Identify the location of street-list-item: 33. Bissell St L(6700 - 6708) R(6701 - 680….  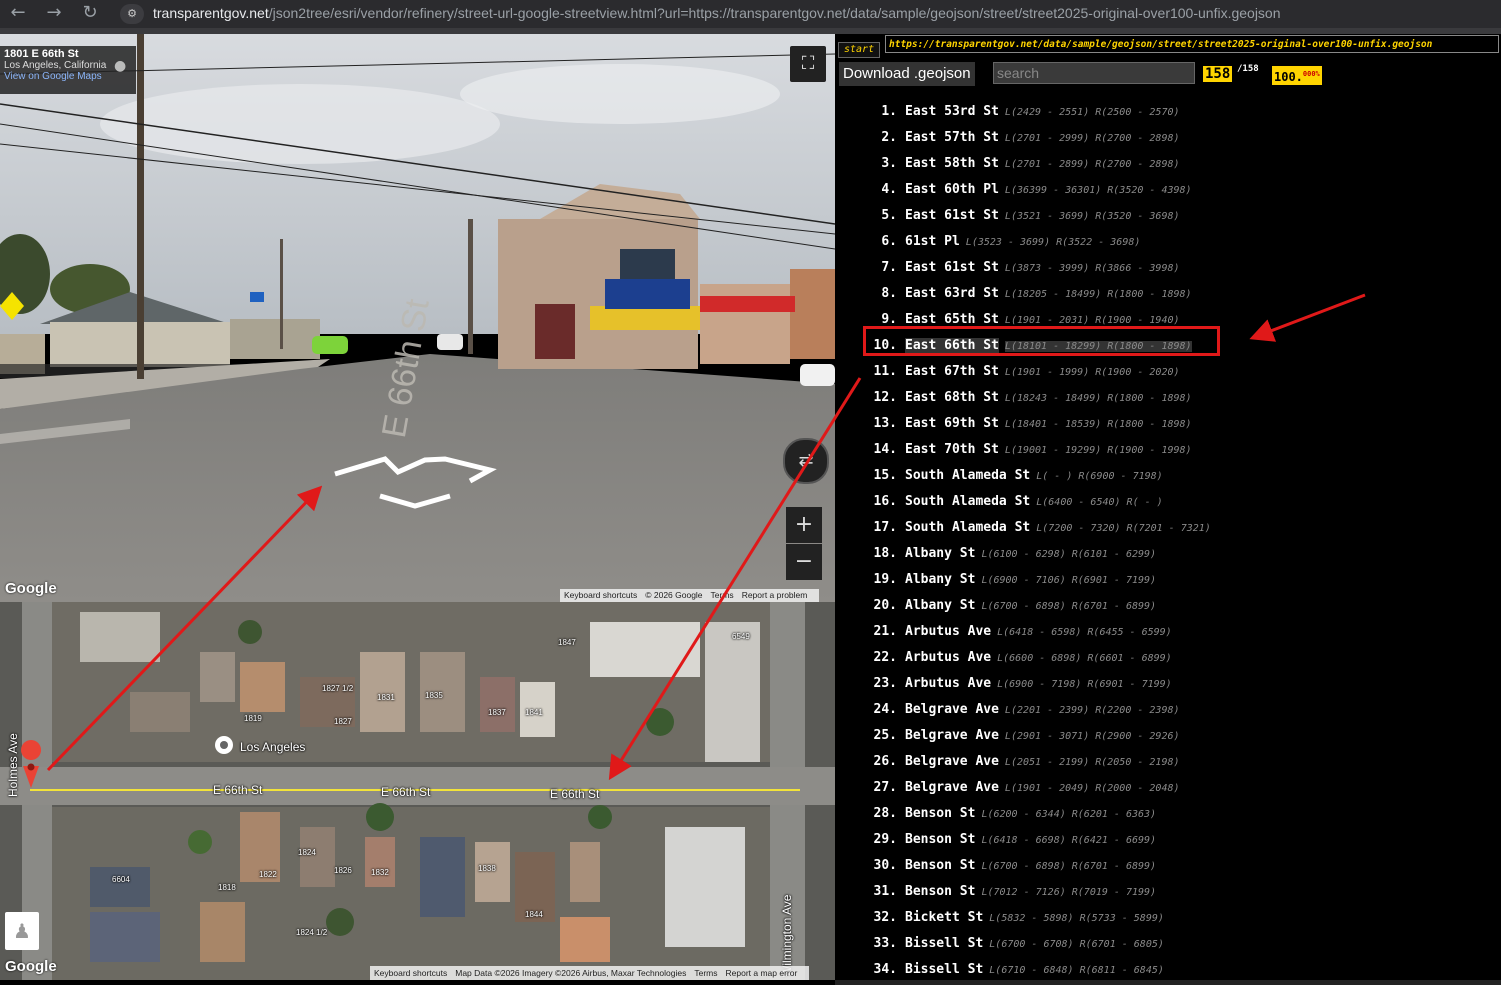
(1168, 942).